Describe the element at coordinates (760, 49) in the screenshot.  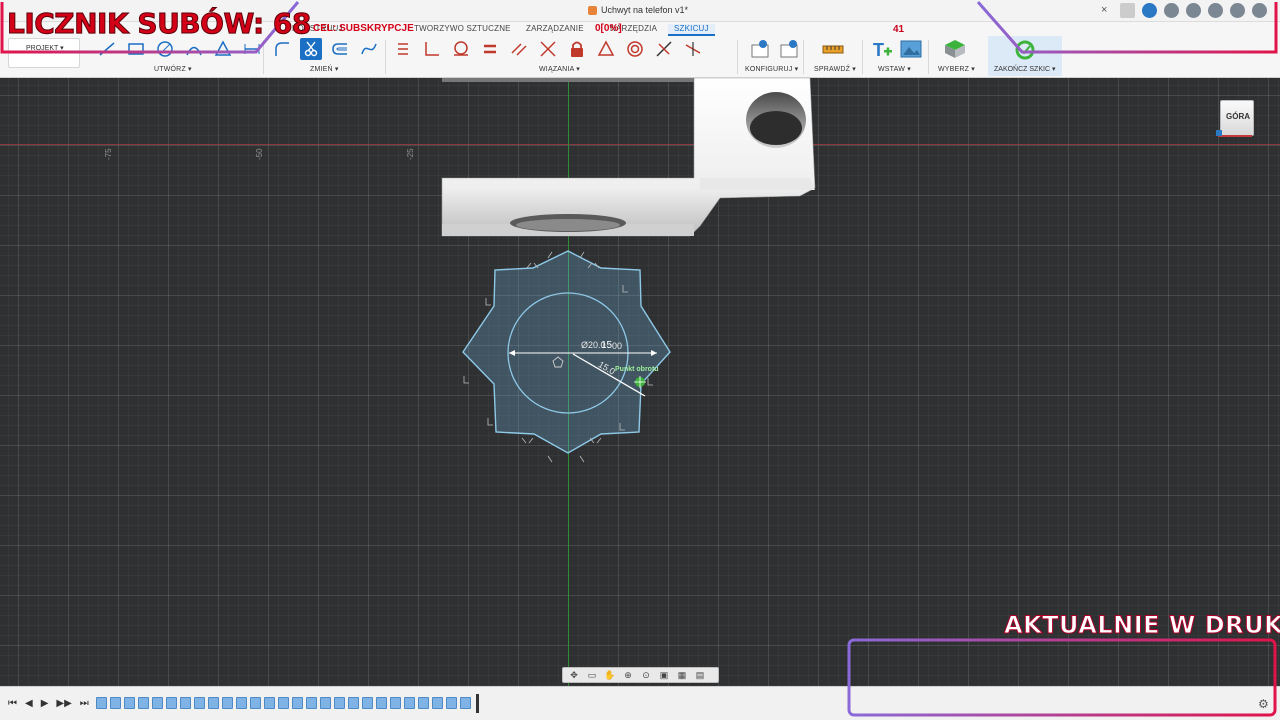
I see `parameters-table-icon` at that location.